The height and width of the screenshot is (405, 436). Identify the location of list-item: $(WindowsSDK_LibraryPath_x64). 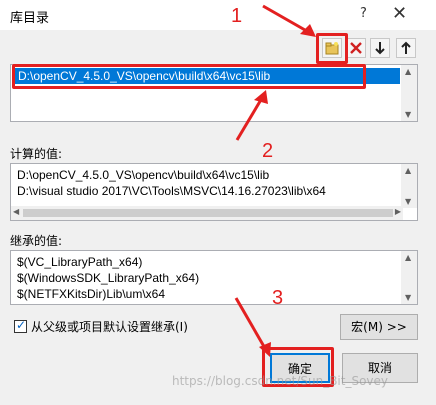
(108, 278).